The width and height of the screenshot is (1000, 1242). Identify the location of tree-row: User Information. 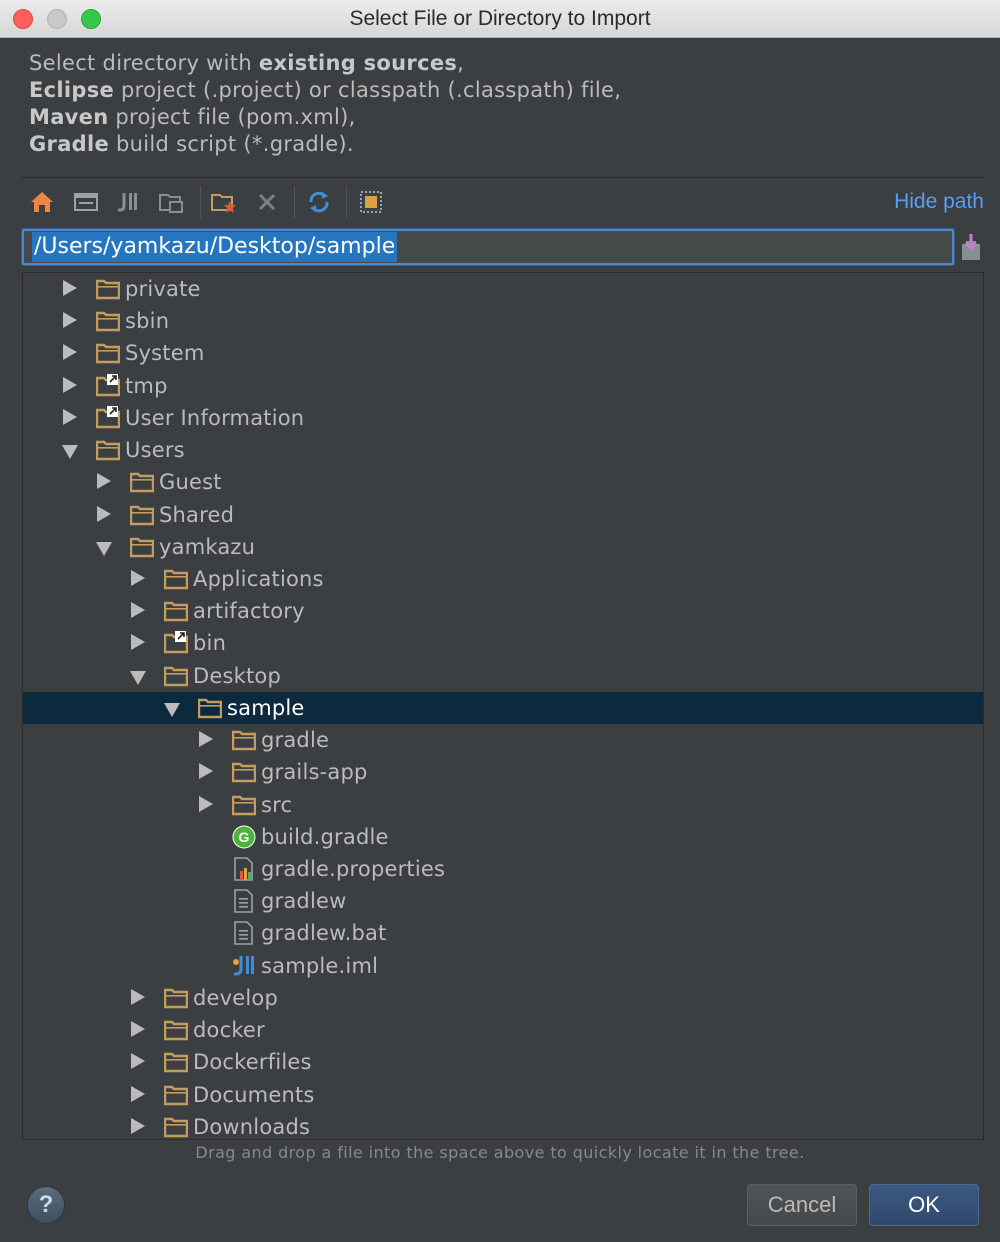
(503, 418).